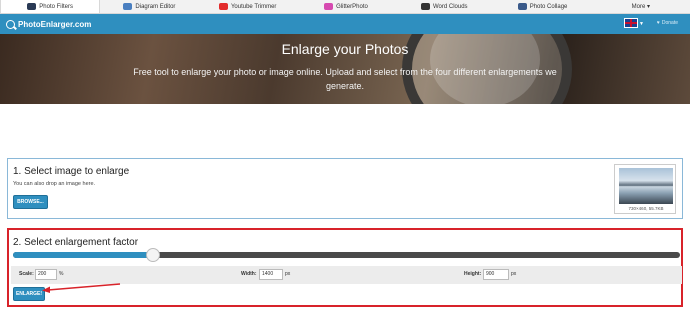  Describe the element at coordinates (55, 24) in the screenshot. I see `logo-text: PhotoEnlarger.com` at that location.